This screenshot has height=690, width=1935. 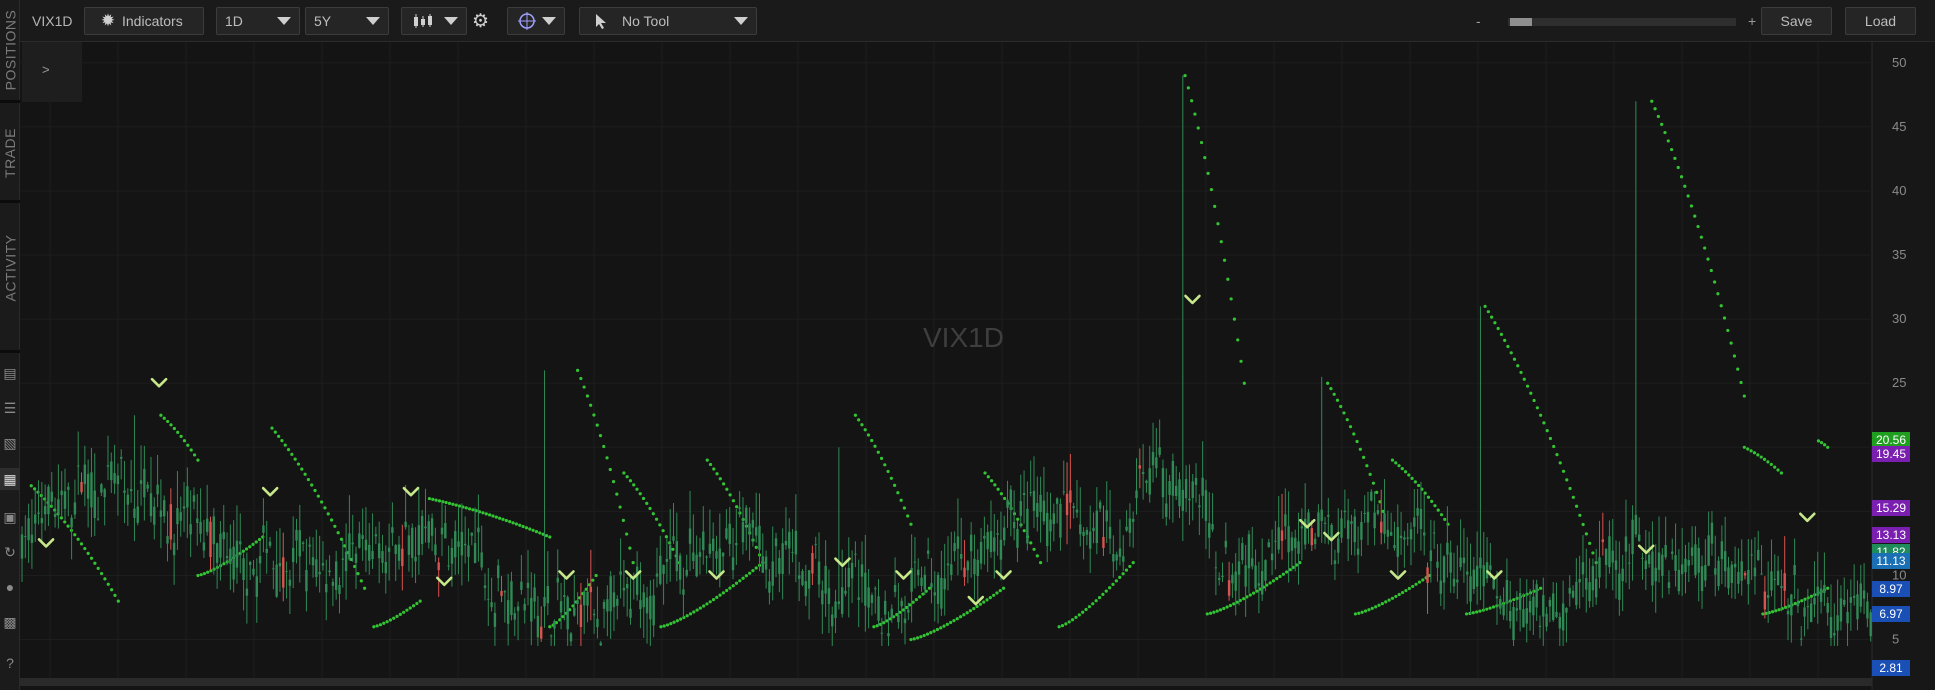 I want to click on zoom-slider-thumb, so click(x=1521, y=22).